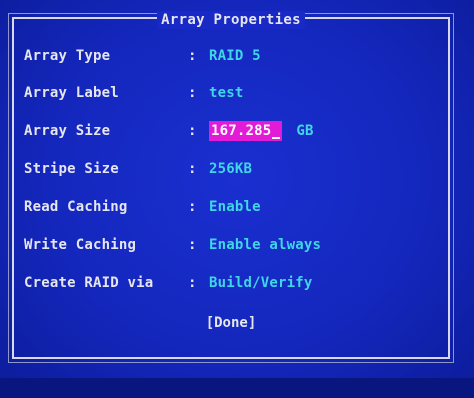  What do you see at coordinates (235, 207) in the screenshot?
I see `read-caching-value: Enable` at bounding box center [235, 207].